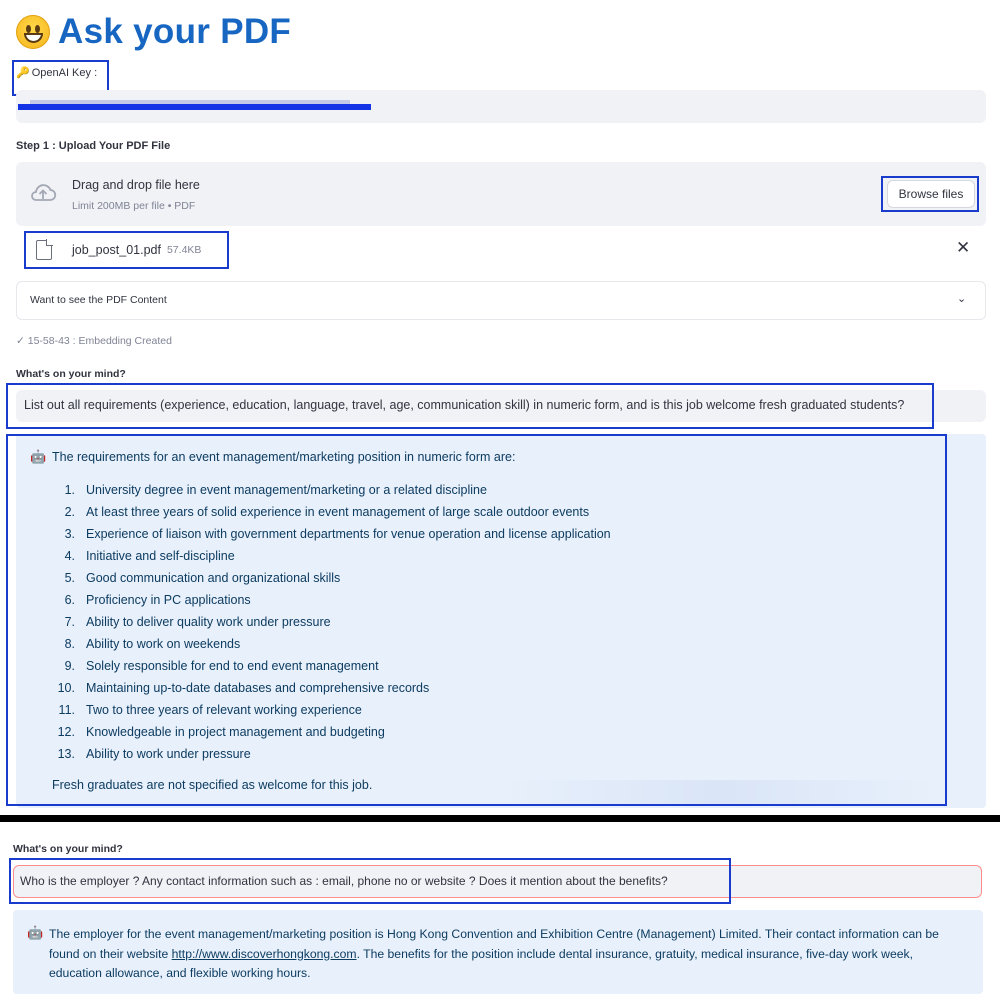  Describe the element at coordinates (33, 32) in the screenshot. I see `grinning-face-icon` at that location.